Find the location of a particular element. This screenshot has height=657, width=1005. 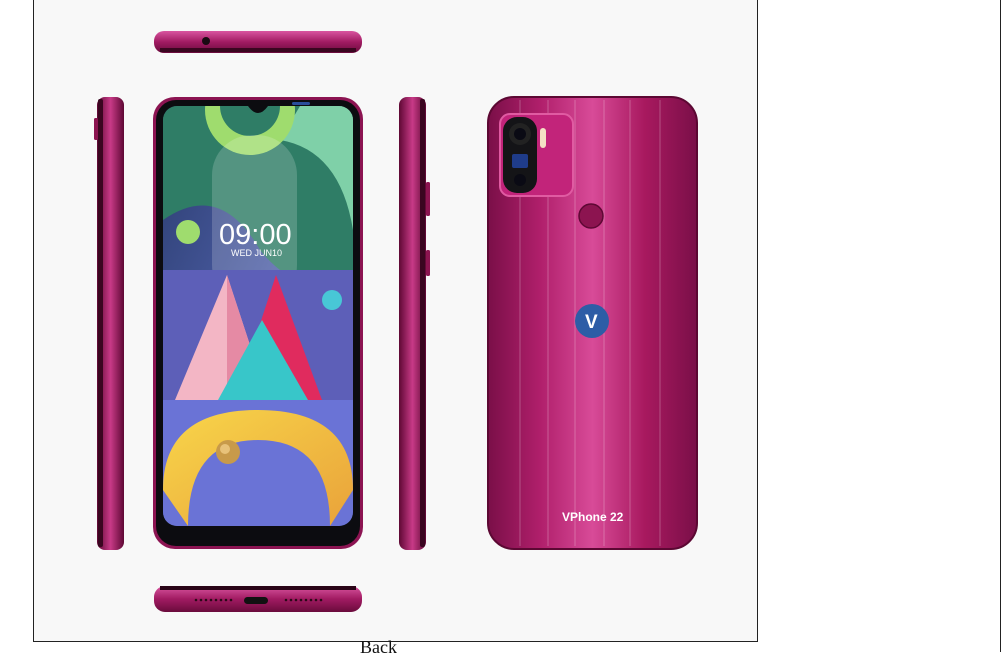

phone-bottom-edge is located at coordinates (258, 599).